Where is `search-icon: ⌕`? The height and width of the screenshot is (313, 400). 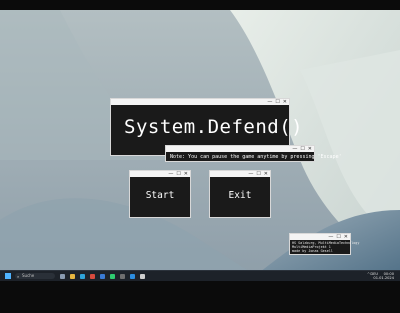
search-icon: ⌕ is located at coordinates (18, 276).